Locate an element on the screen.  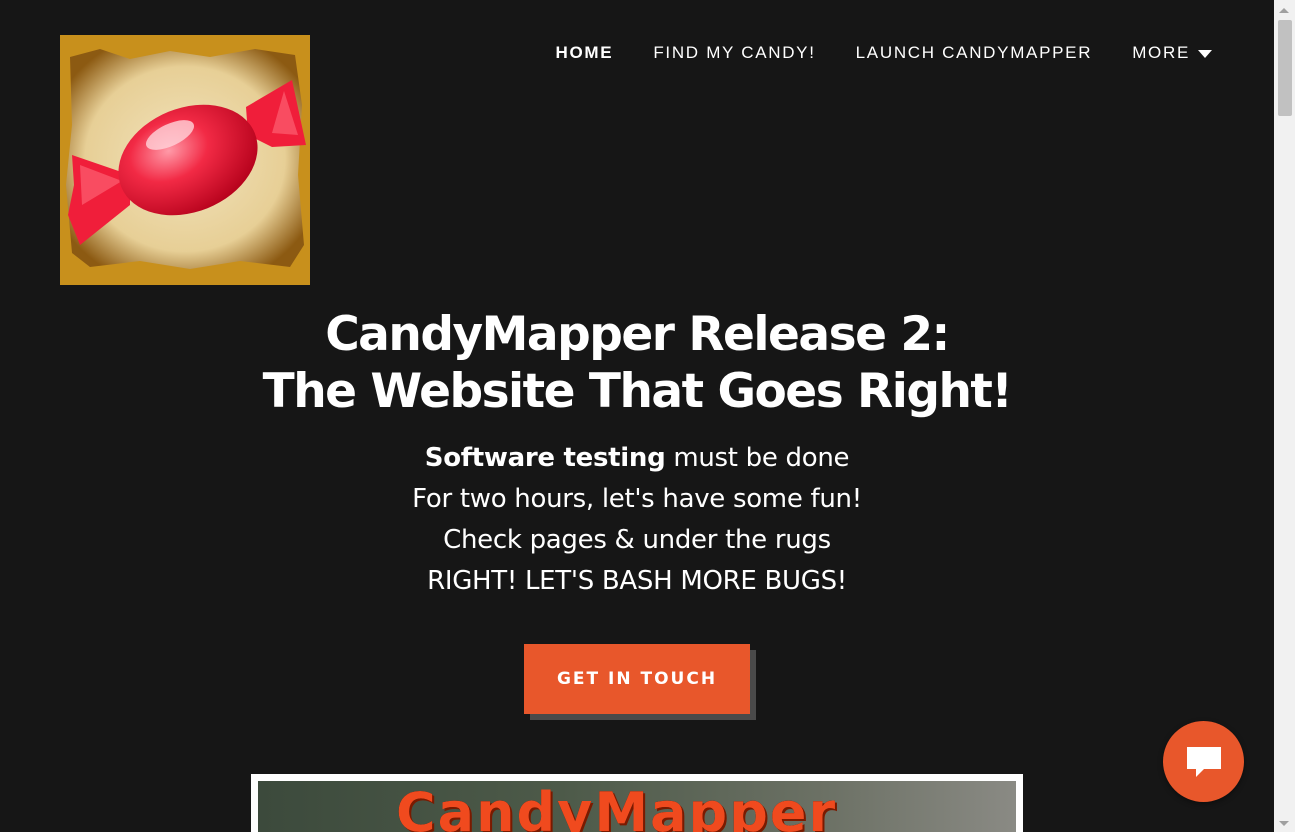
banner-image: CandyMapper is located at coordinates (637, 803).